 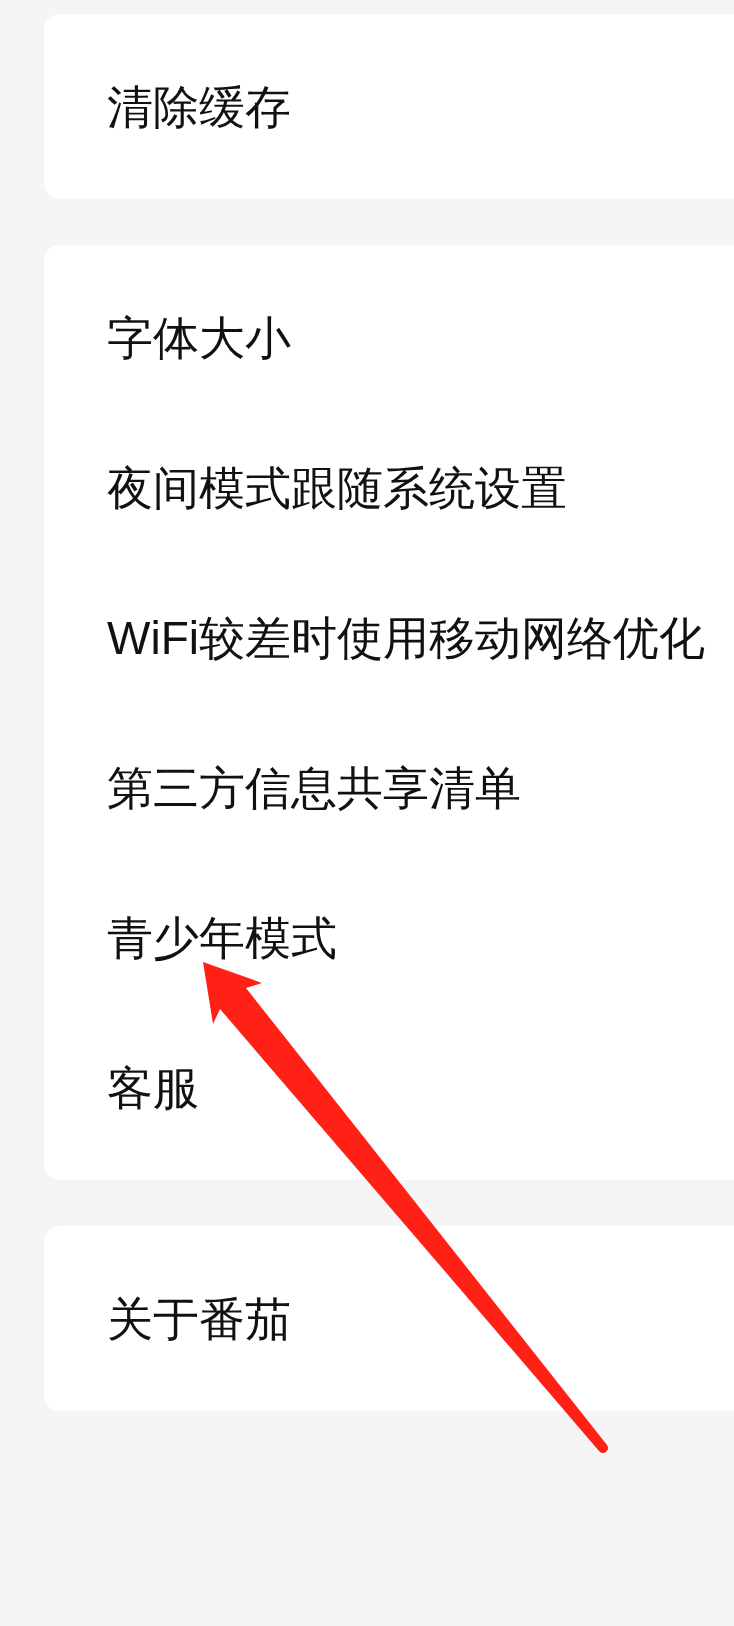 I want to click on menu-item: 青少年模式, so click(x=222, y=938).